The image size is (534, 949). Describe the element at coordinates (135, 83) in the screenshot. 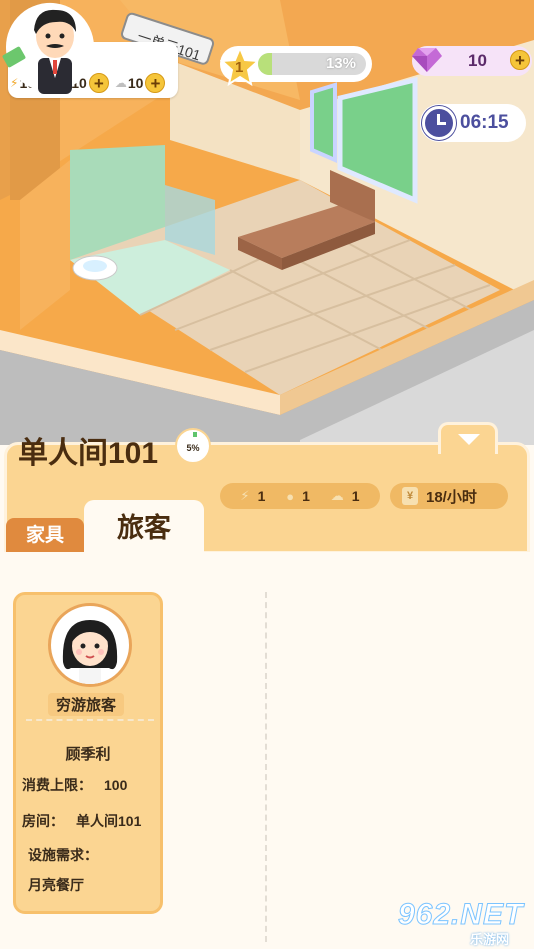

I see `gas-value: 10` at that location.